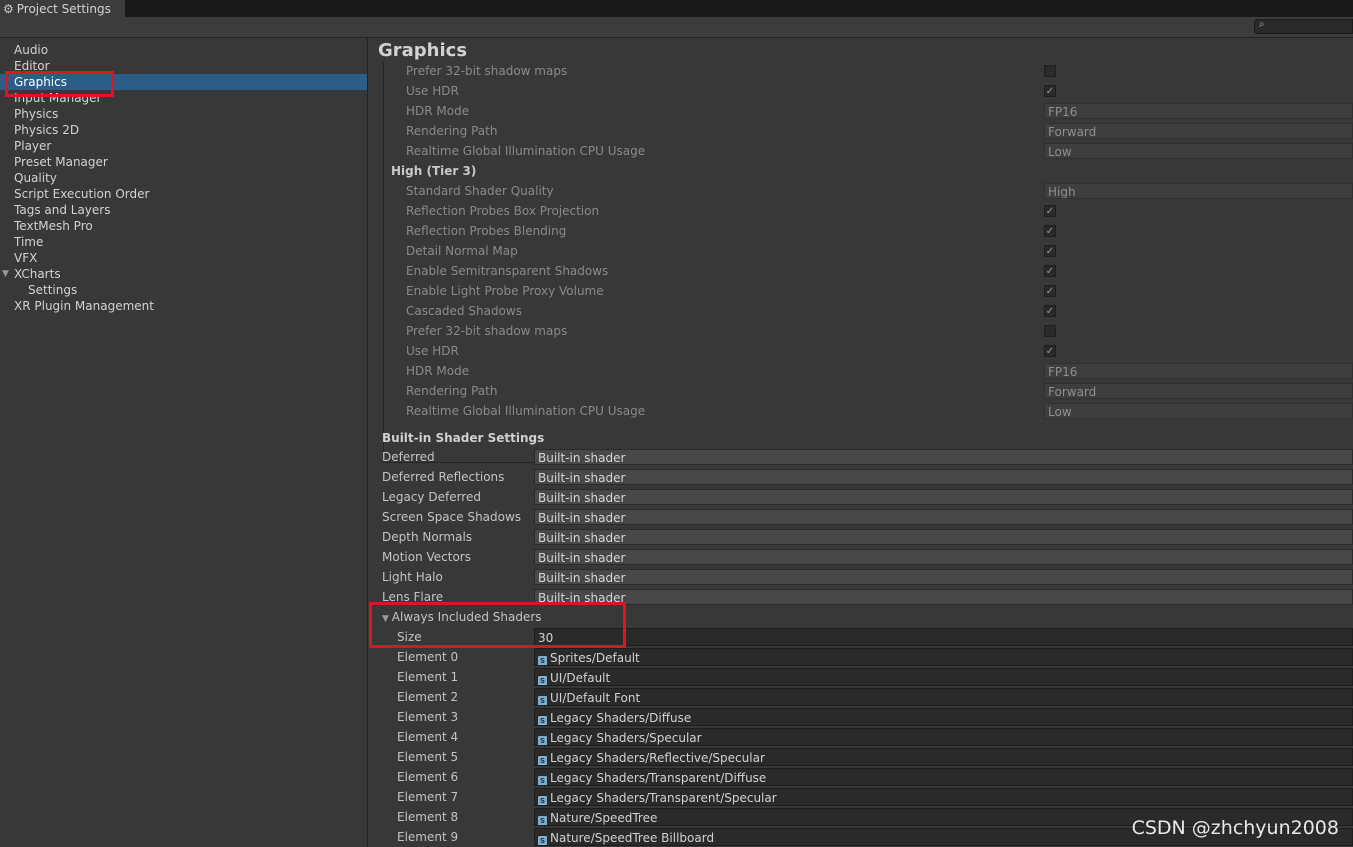  I want to click on setting-label-enable-semitransparent-shadows: Enable Semitransparent Shadows, so click(507, 271).